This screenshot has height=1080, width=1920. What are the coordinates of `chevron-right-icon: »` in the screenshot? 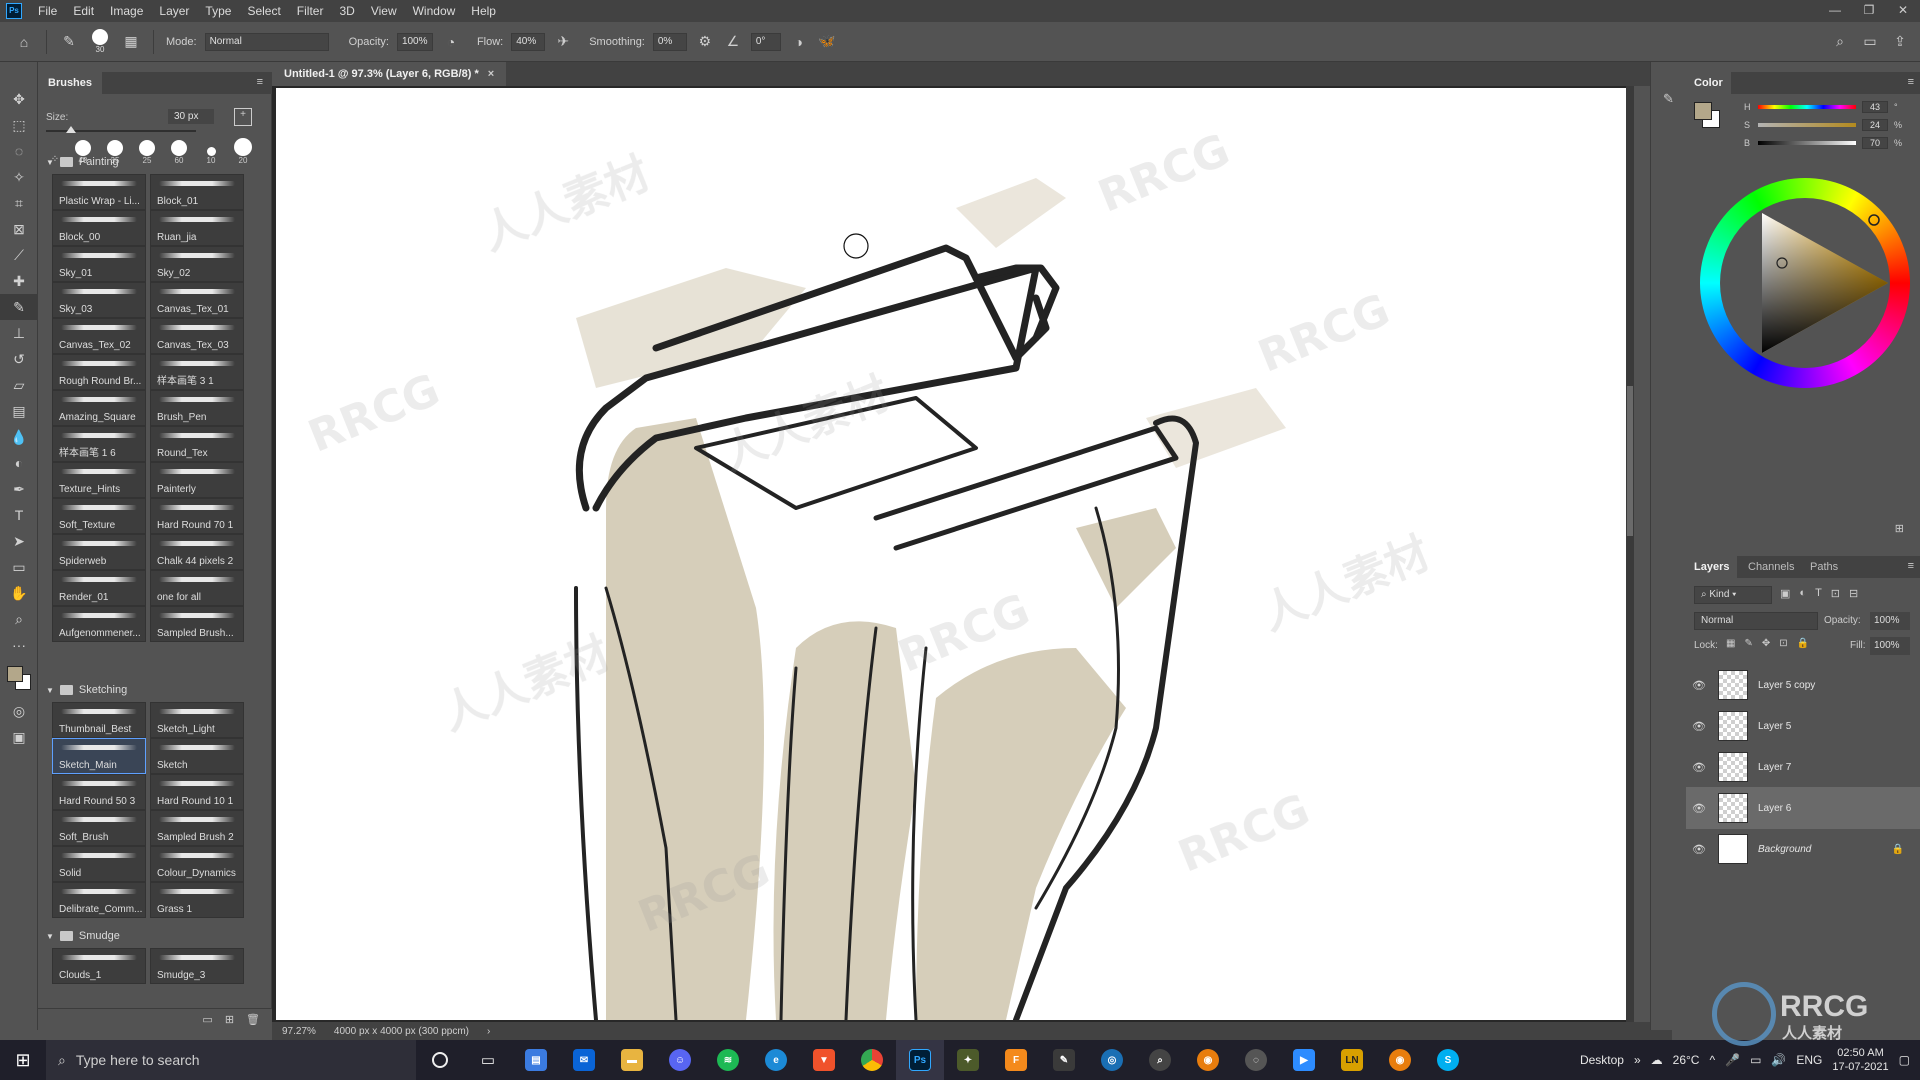 It's located at (1637, 1060).